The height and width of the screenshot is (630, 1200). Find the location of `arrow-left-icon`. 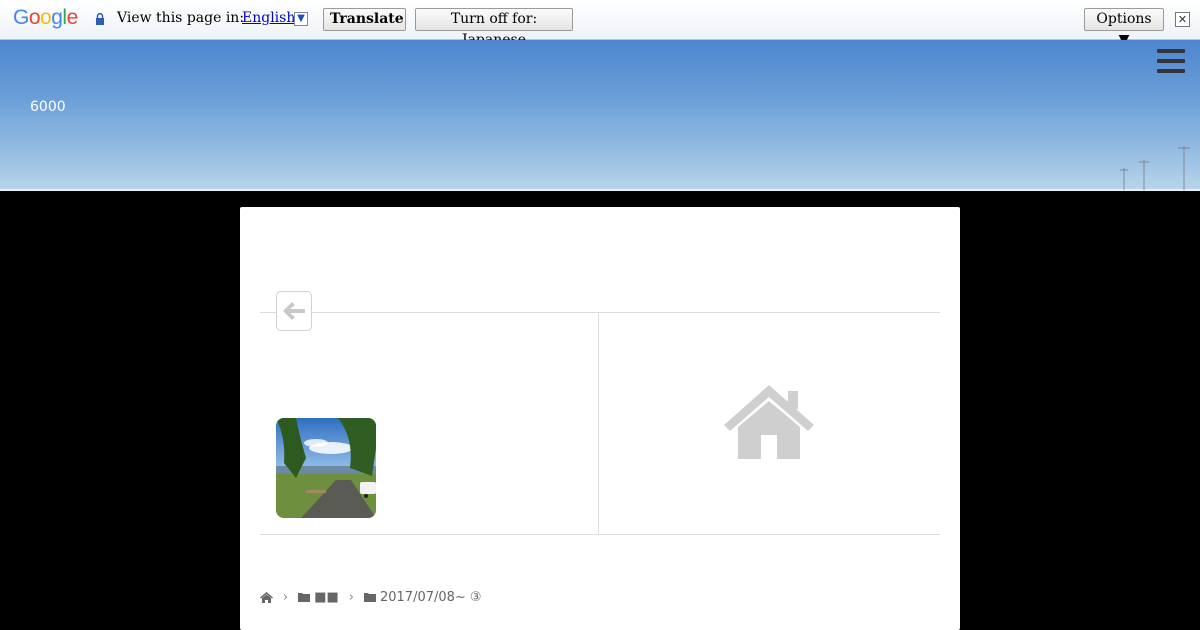

arrow-left-icon is located at coordinates (294, 311).